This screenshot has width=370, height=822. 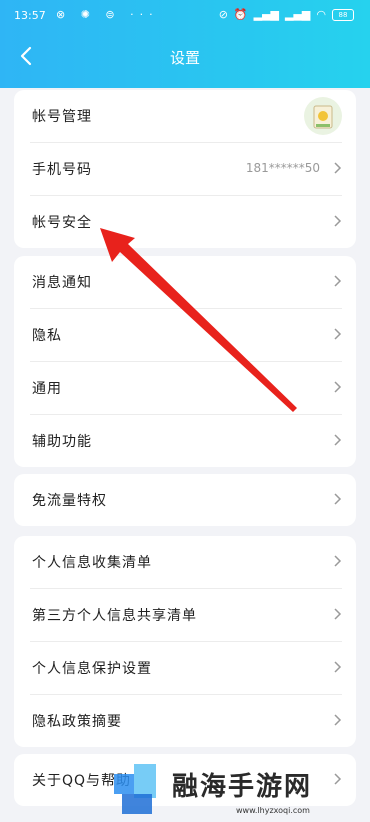 I want to click on signal-icon: ▂▄▆, so click(x=266, y=14).